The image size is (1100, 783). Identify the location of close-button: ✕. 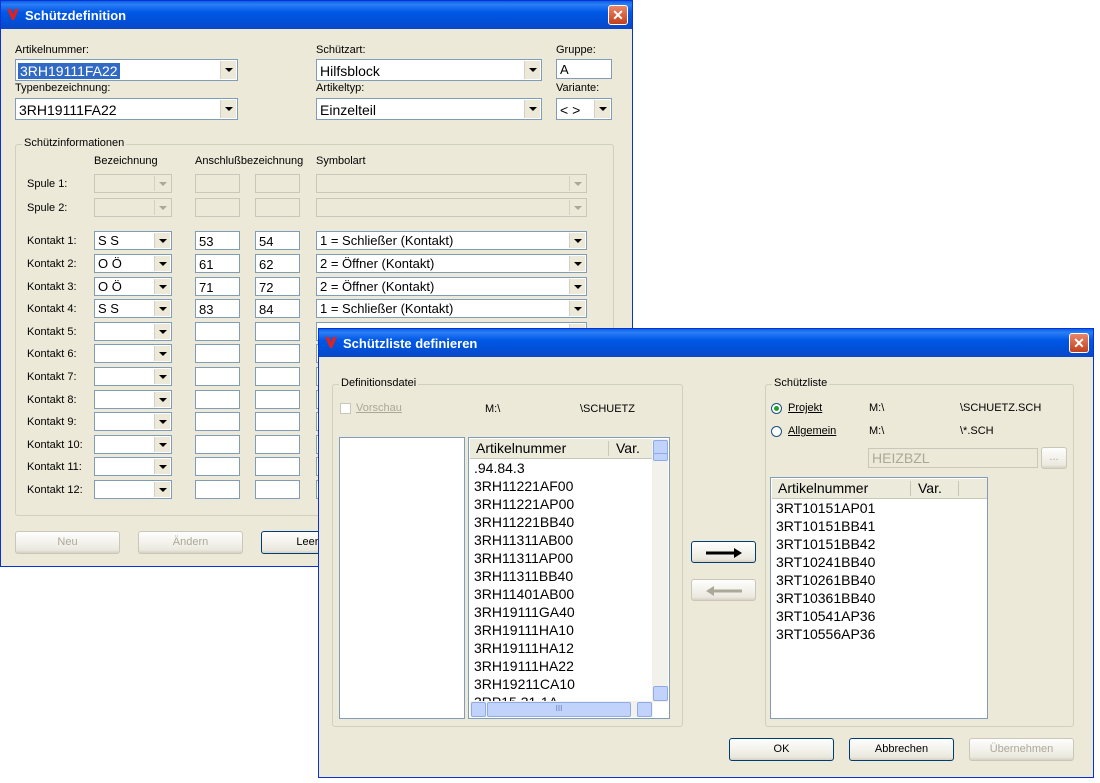
(1079, 343).